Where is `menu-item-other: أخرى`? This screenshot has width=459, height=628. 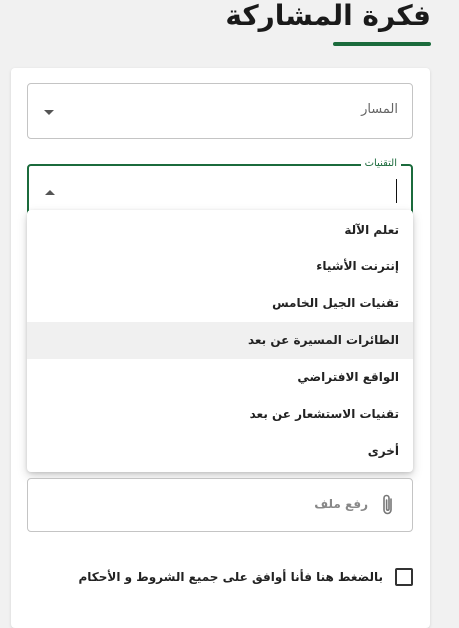
menu-item-other: أخرى is located at coordinates (220, 451).